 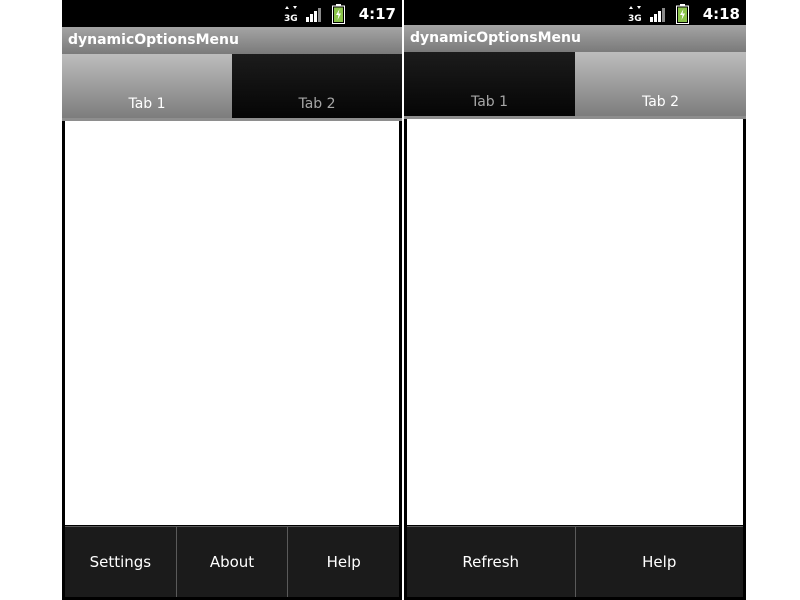 What do you see at coordinates (121, 562) in the screenshot?
I see `menu-item-settings: Settings` at bounding box center [121, 562].